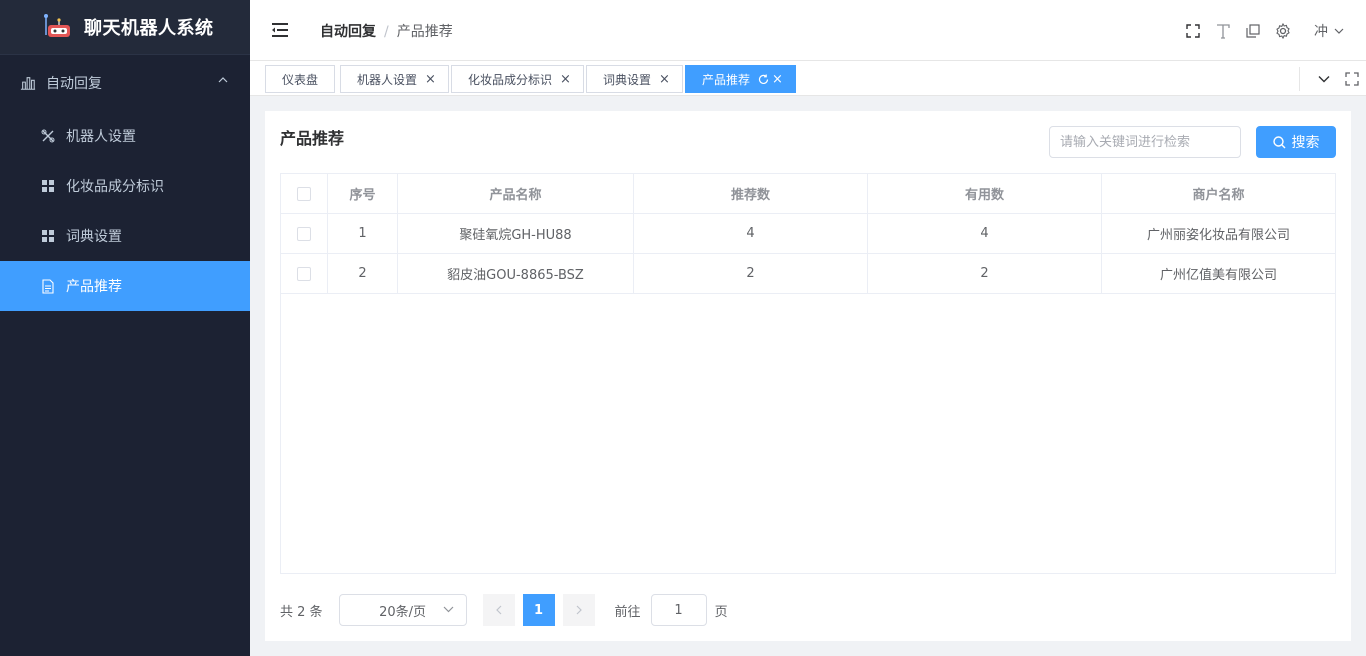 This screenshot has height=656, width=1366. What do you see at coordinates (94, 237) in the screenshot?
I see `sidebar-item-label: 词典设置` at bounding box center [94, 237].